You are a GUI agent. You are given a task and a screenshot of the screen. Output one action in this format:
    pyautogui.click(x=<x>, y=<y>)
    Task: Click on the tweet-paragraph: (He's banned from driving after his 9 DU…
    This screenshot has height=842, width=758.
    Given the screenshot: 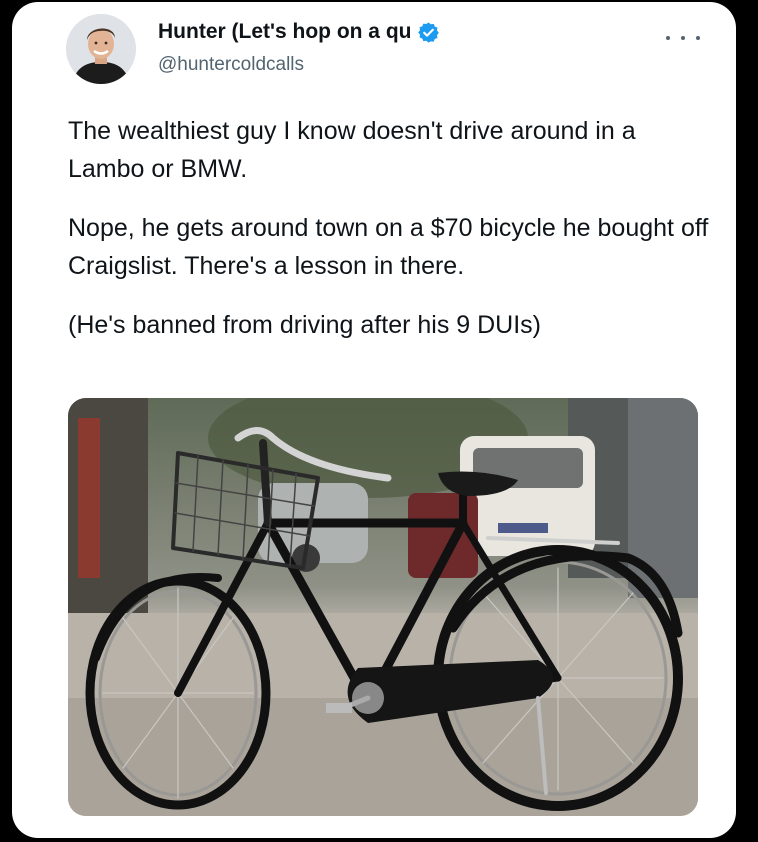 What is the action you would take?
    pyautogui.click(x=305, y=325)
    